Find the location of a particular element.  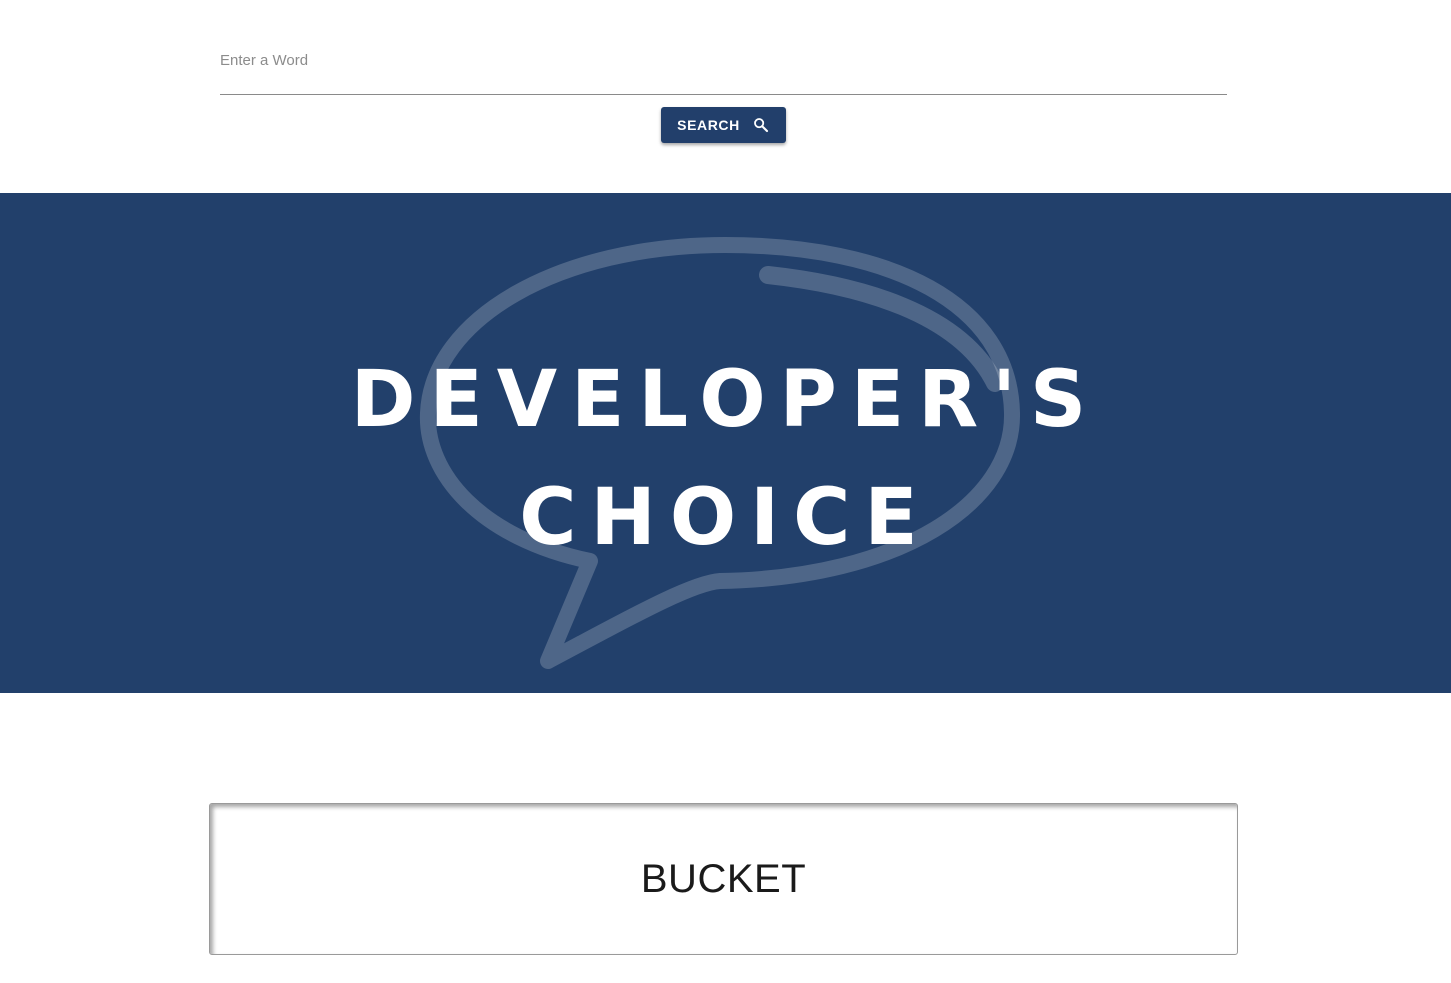

search-button: SEARCH is located at coordinates (723, 125).